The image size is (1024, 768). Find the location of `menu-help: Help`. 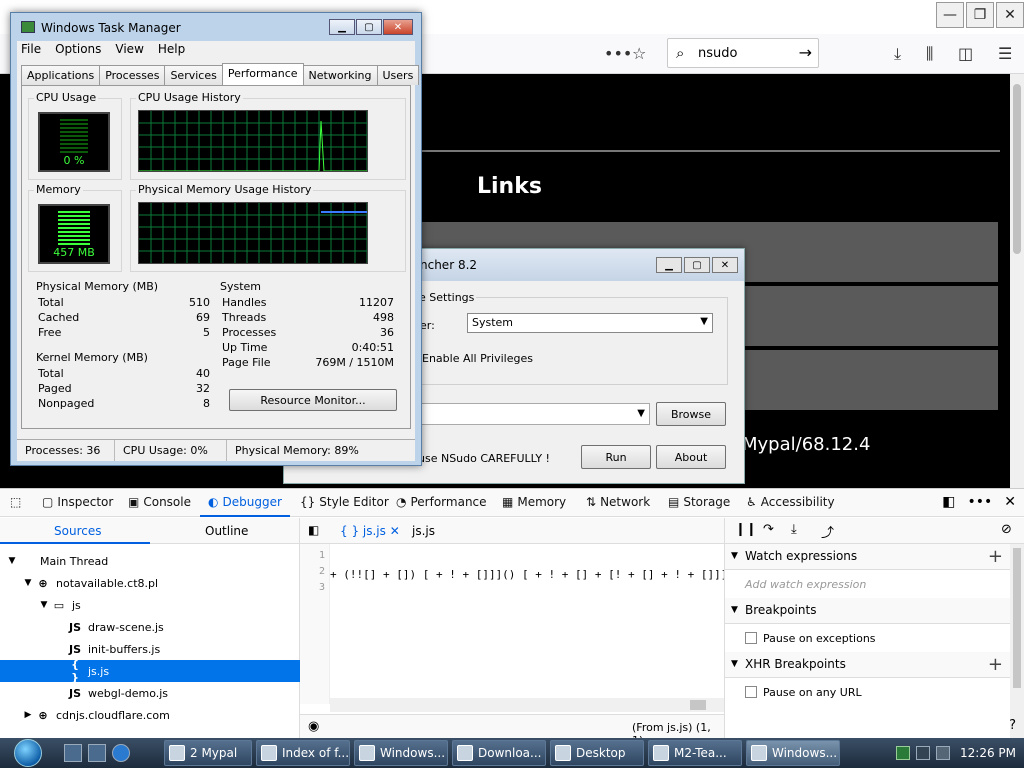

menu-help: Help is located at coordinates (171, 50).